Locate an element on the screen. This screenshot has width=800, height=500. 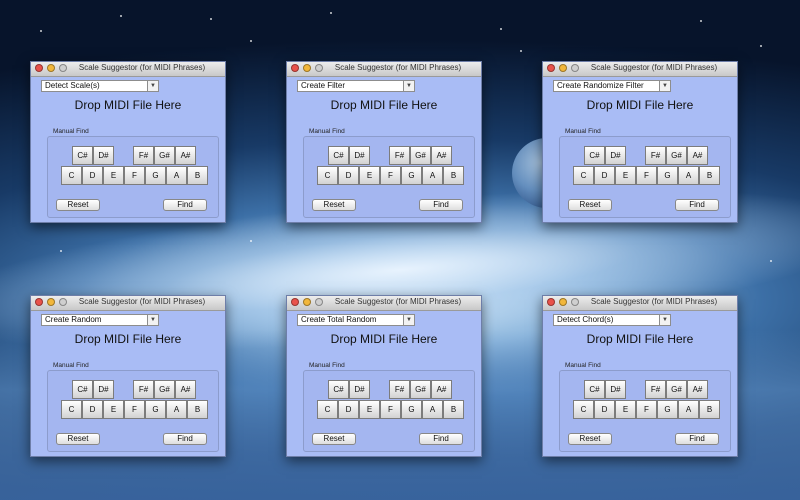
mode-select: Create Filter ▼ is located at coordinates (356, 86).